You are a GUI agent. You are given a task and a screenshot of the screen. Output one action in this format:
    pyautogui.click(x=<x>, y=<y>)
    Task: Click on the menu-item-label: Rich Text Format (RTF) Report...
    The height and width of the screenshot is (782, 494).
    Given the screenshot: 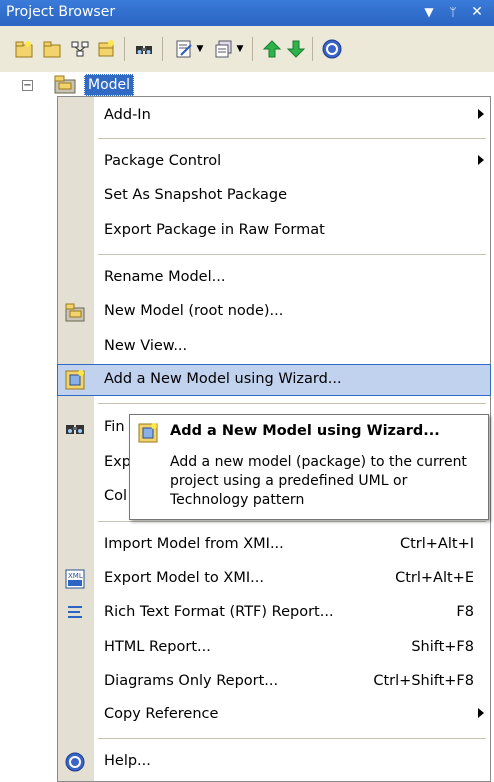 What is the action you would take?
    pyautogui.click(x=219, y=612)
    